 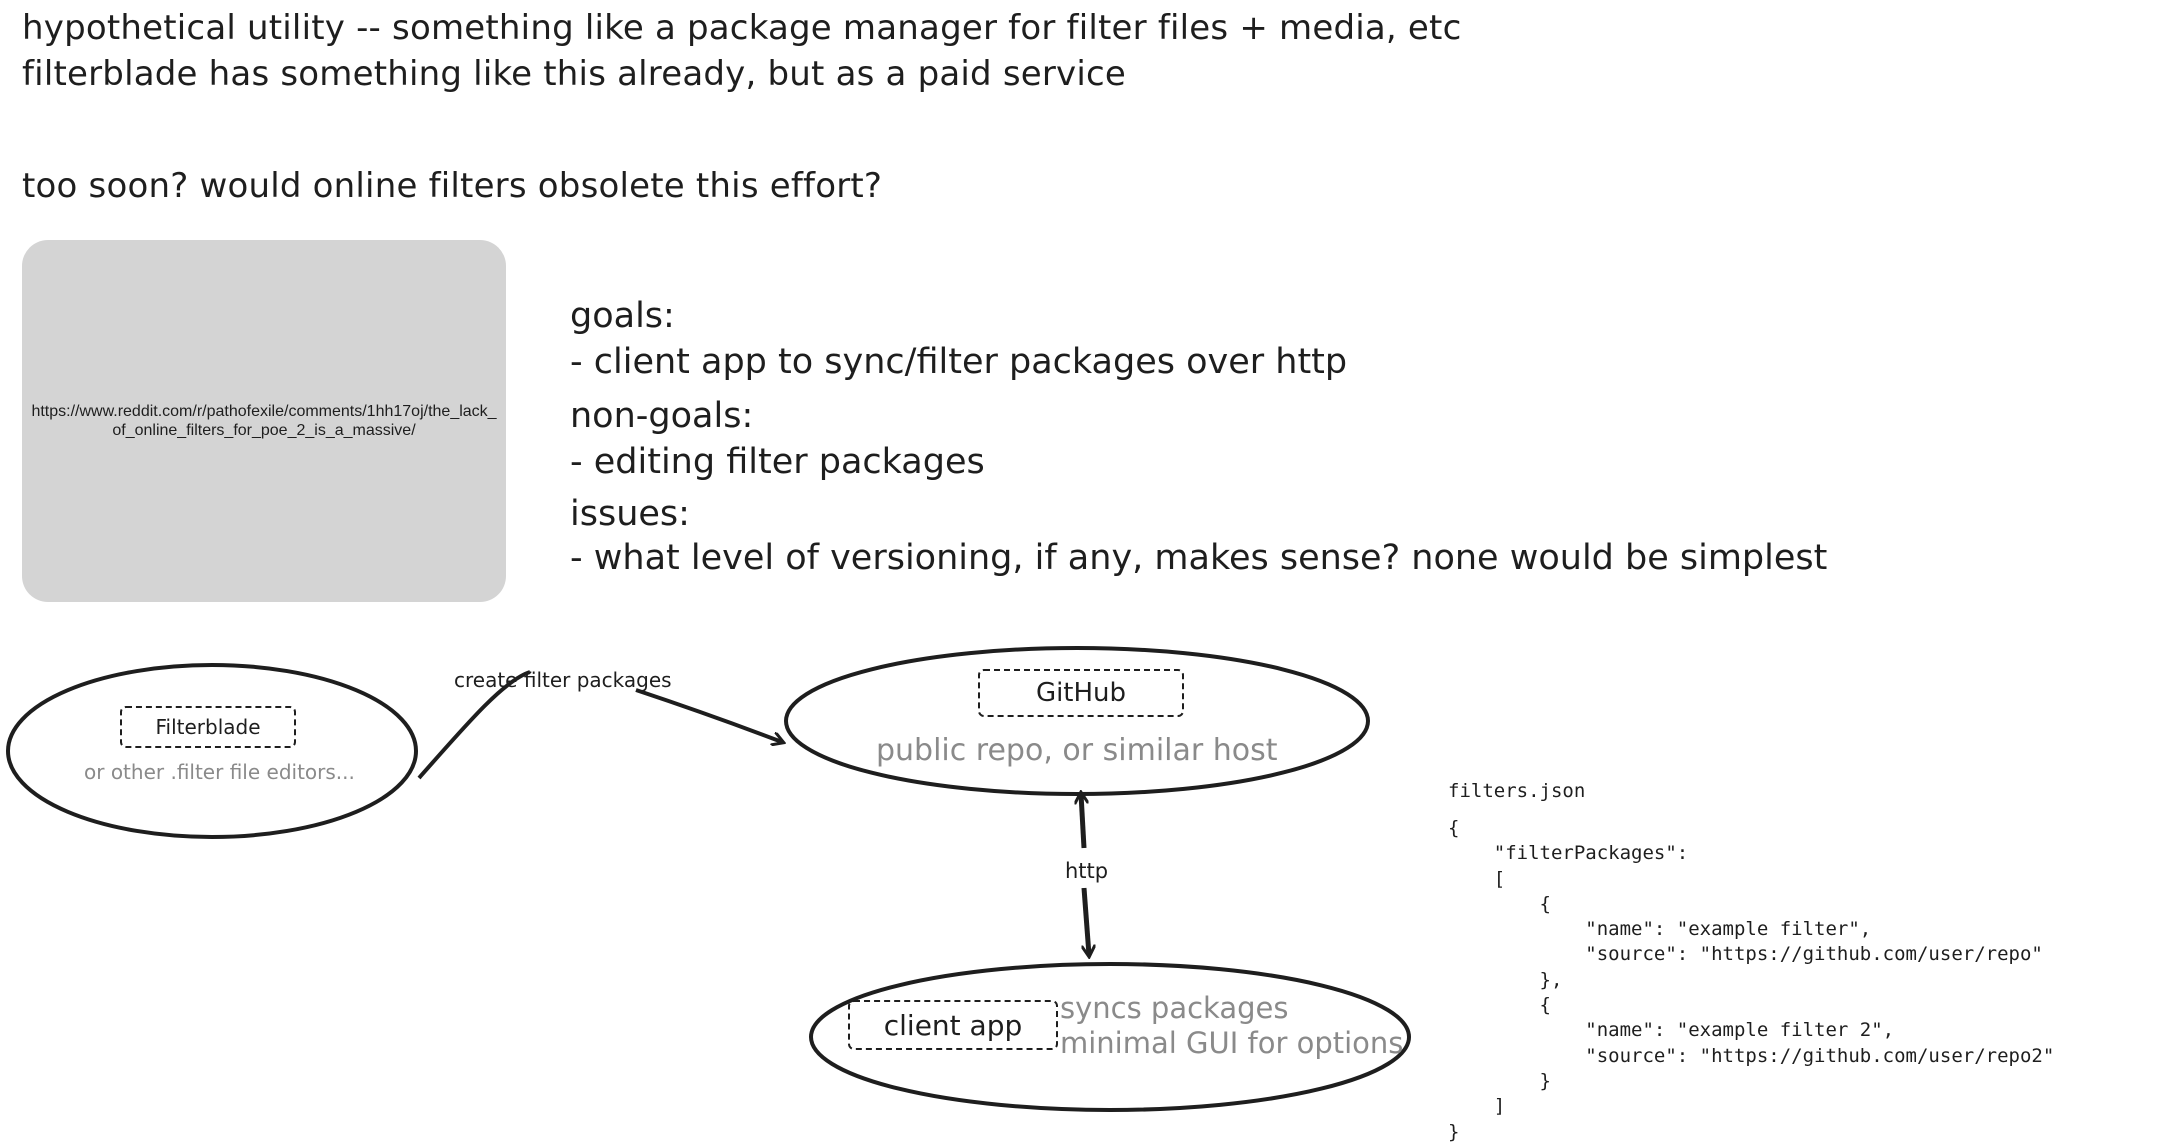 What do you see at coordinates (1671, 1030) in the screenshot?
I see `code-line: "name": "example filter 2",` at bounding box center [1671, 1030].